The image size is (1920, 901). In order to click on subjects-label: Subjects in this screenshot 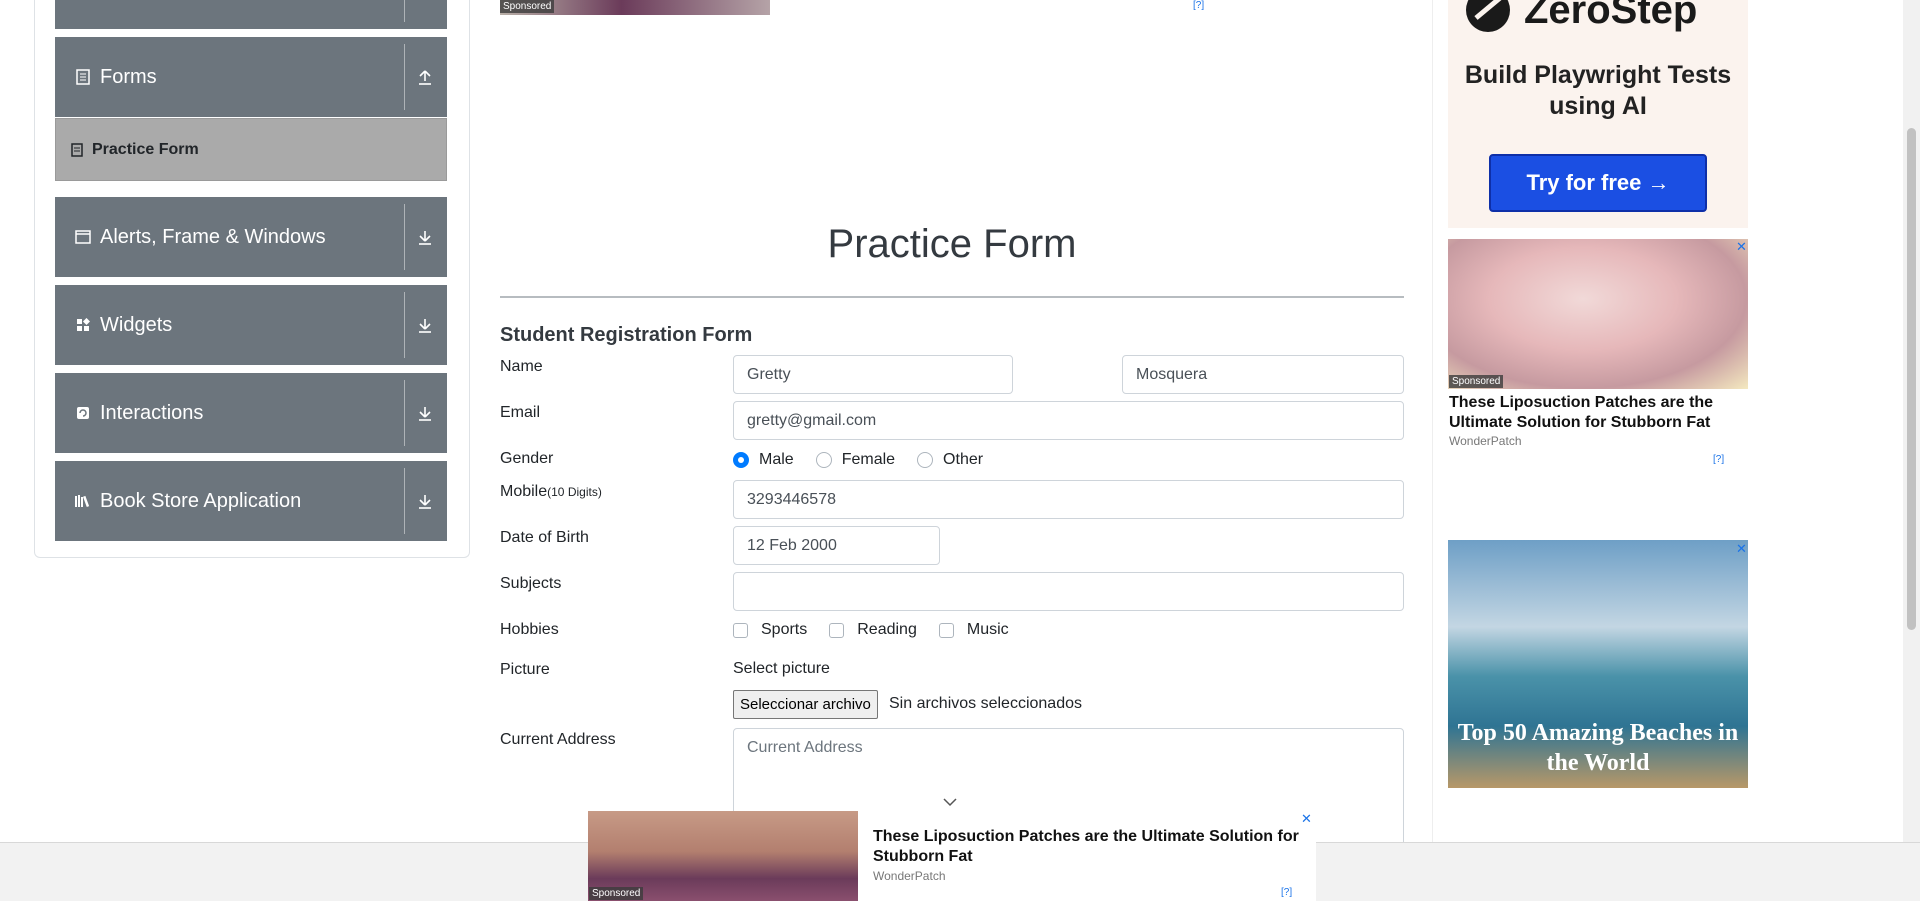, I will do `click(531, 583)`.